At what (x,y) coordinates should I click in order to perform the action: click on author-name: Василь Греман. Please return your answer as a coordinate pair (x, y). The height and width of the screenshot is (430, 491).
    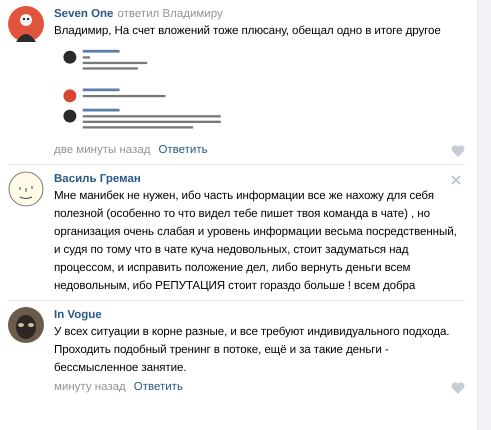
    Looking at the image, I should click on (97, 179).